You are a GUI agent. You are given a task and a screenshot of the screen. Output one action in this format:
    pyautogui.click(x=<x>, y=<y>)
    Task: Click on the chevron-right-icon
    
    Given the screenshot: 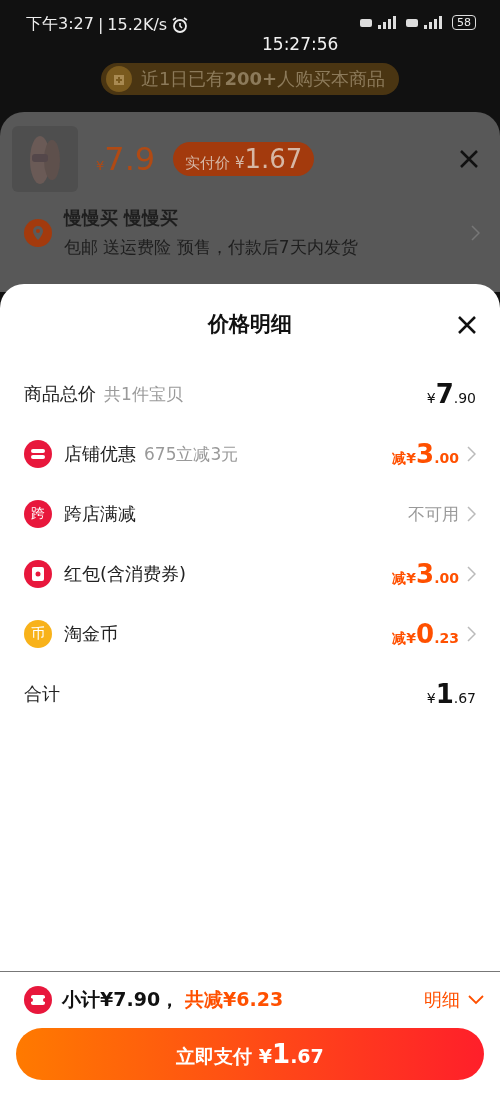 What is the action you would take?
    pyautogui.click(x=475, y=232)
    